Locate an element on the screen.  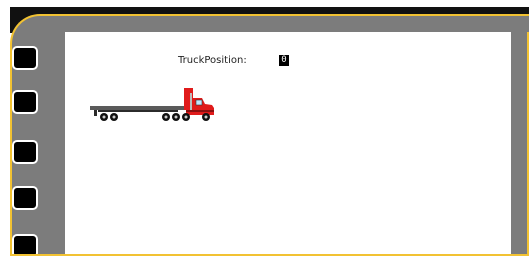
truck-position-value: 0 is located at coordinates (284, 60).